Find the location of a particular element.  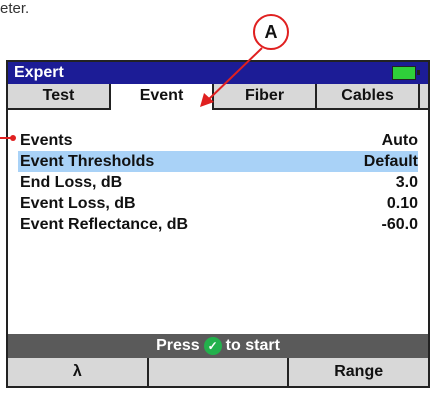

setting-label: End Loss, dB is located at coordinates (71, 182).